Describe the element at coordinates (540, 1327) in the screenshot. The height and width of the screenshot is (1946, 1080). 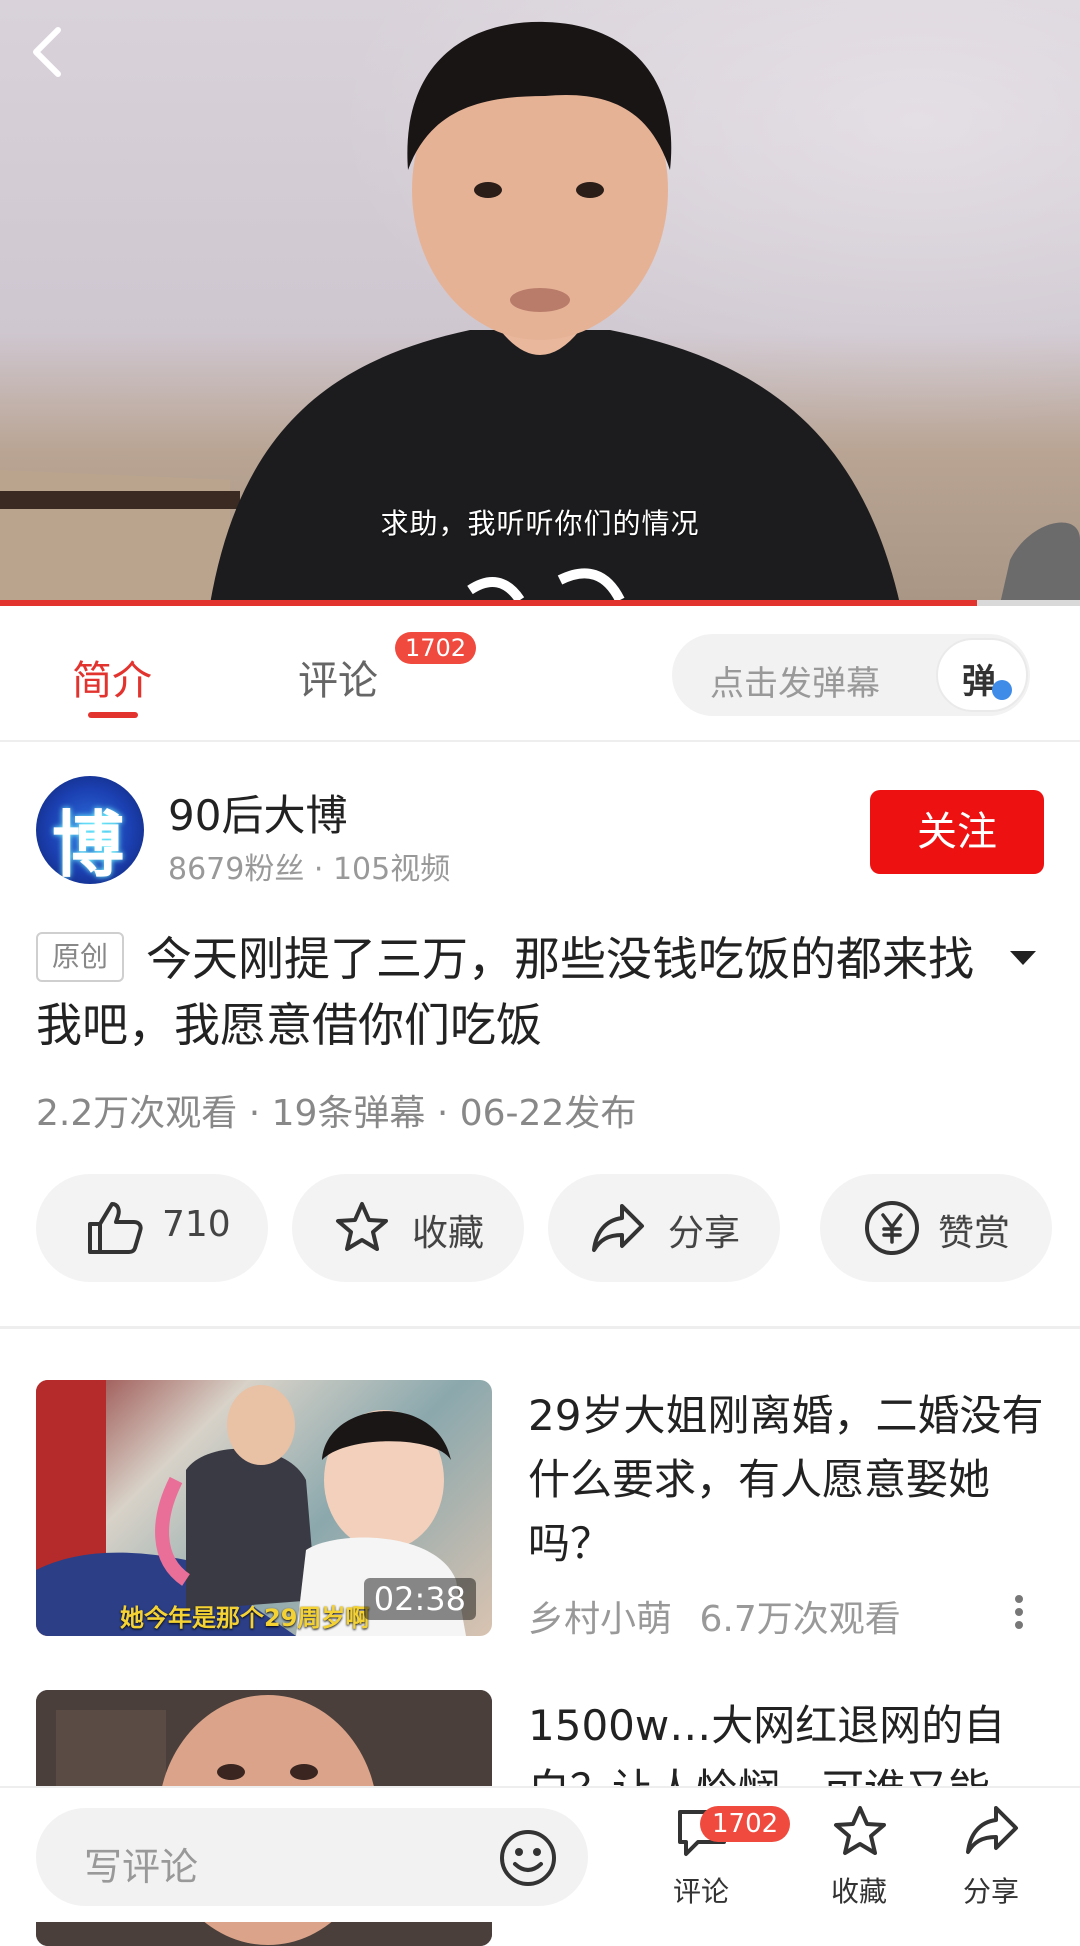
I see `section-divider` at that location.